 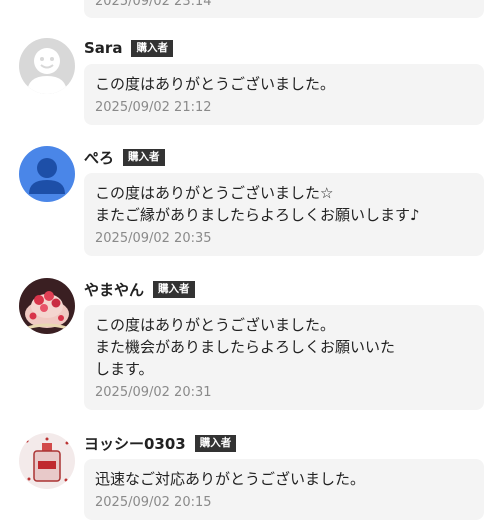 I want to click on commenter-name: ヨッシー0303, so click(x=135, y=443).